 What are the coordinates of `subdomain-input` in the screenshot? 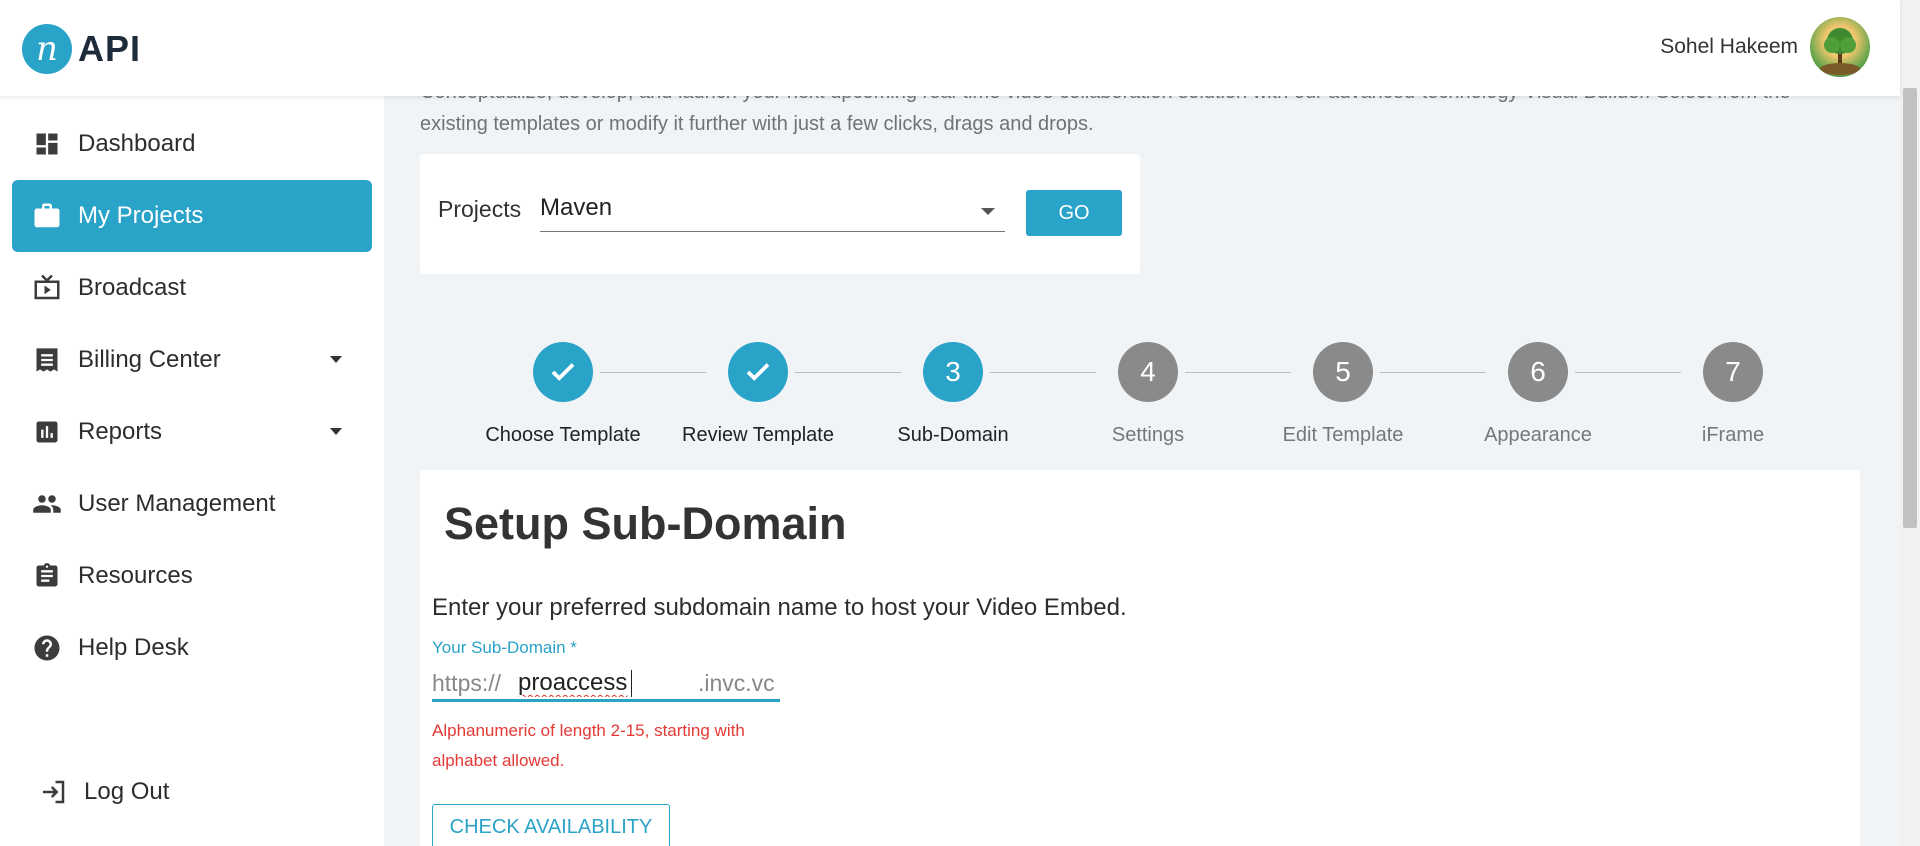 It's located at (579, 683).